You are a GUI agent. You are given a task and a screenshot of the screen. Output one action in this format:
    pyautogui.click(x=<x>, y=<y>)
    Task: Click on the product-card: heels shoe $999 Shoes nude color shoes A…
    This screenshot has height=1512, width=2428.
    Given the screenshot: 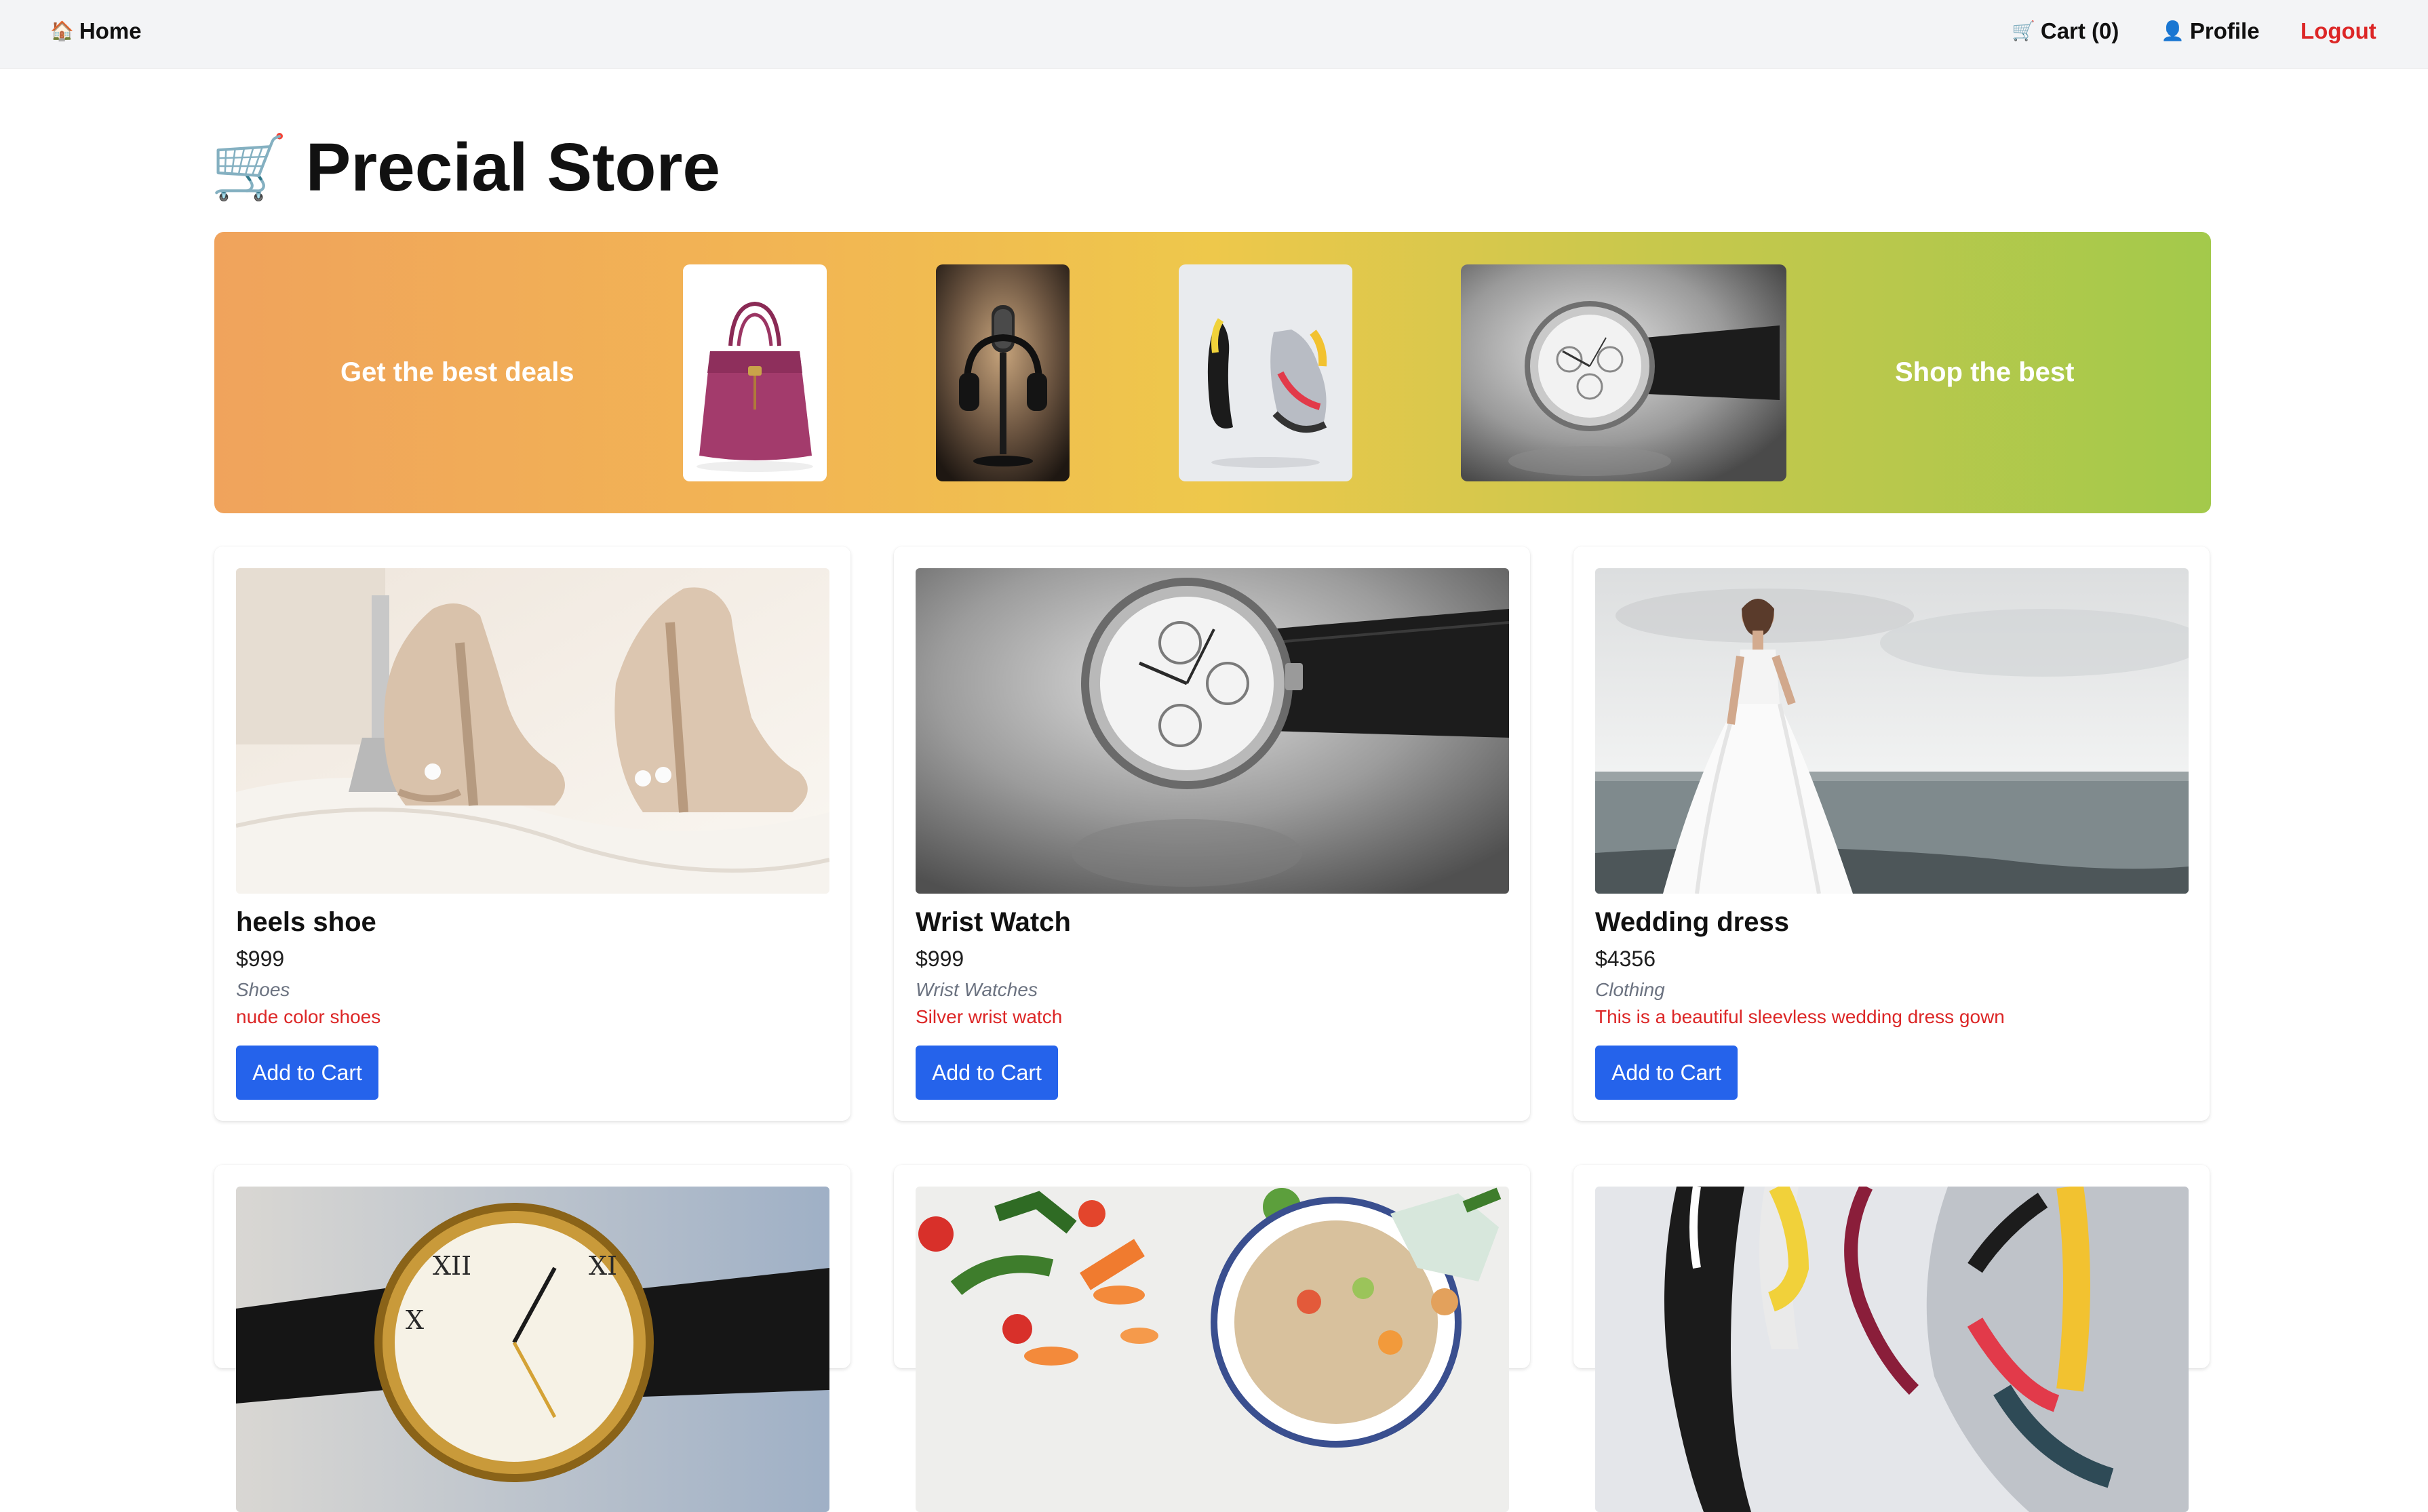 What is the action you would take?
    pyautogui.click(x=532, y=833)
    